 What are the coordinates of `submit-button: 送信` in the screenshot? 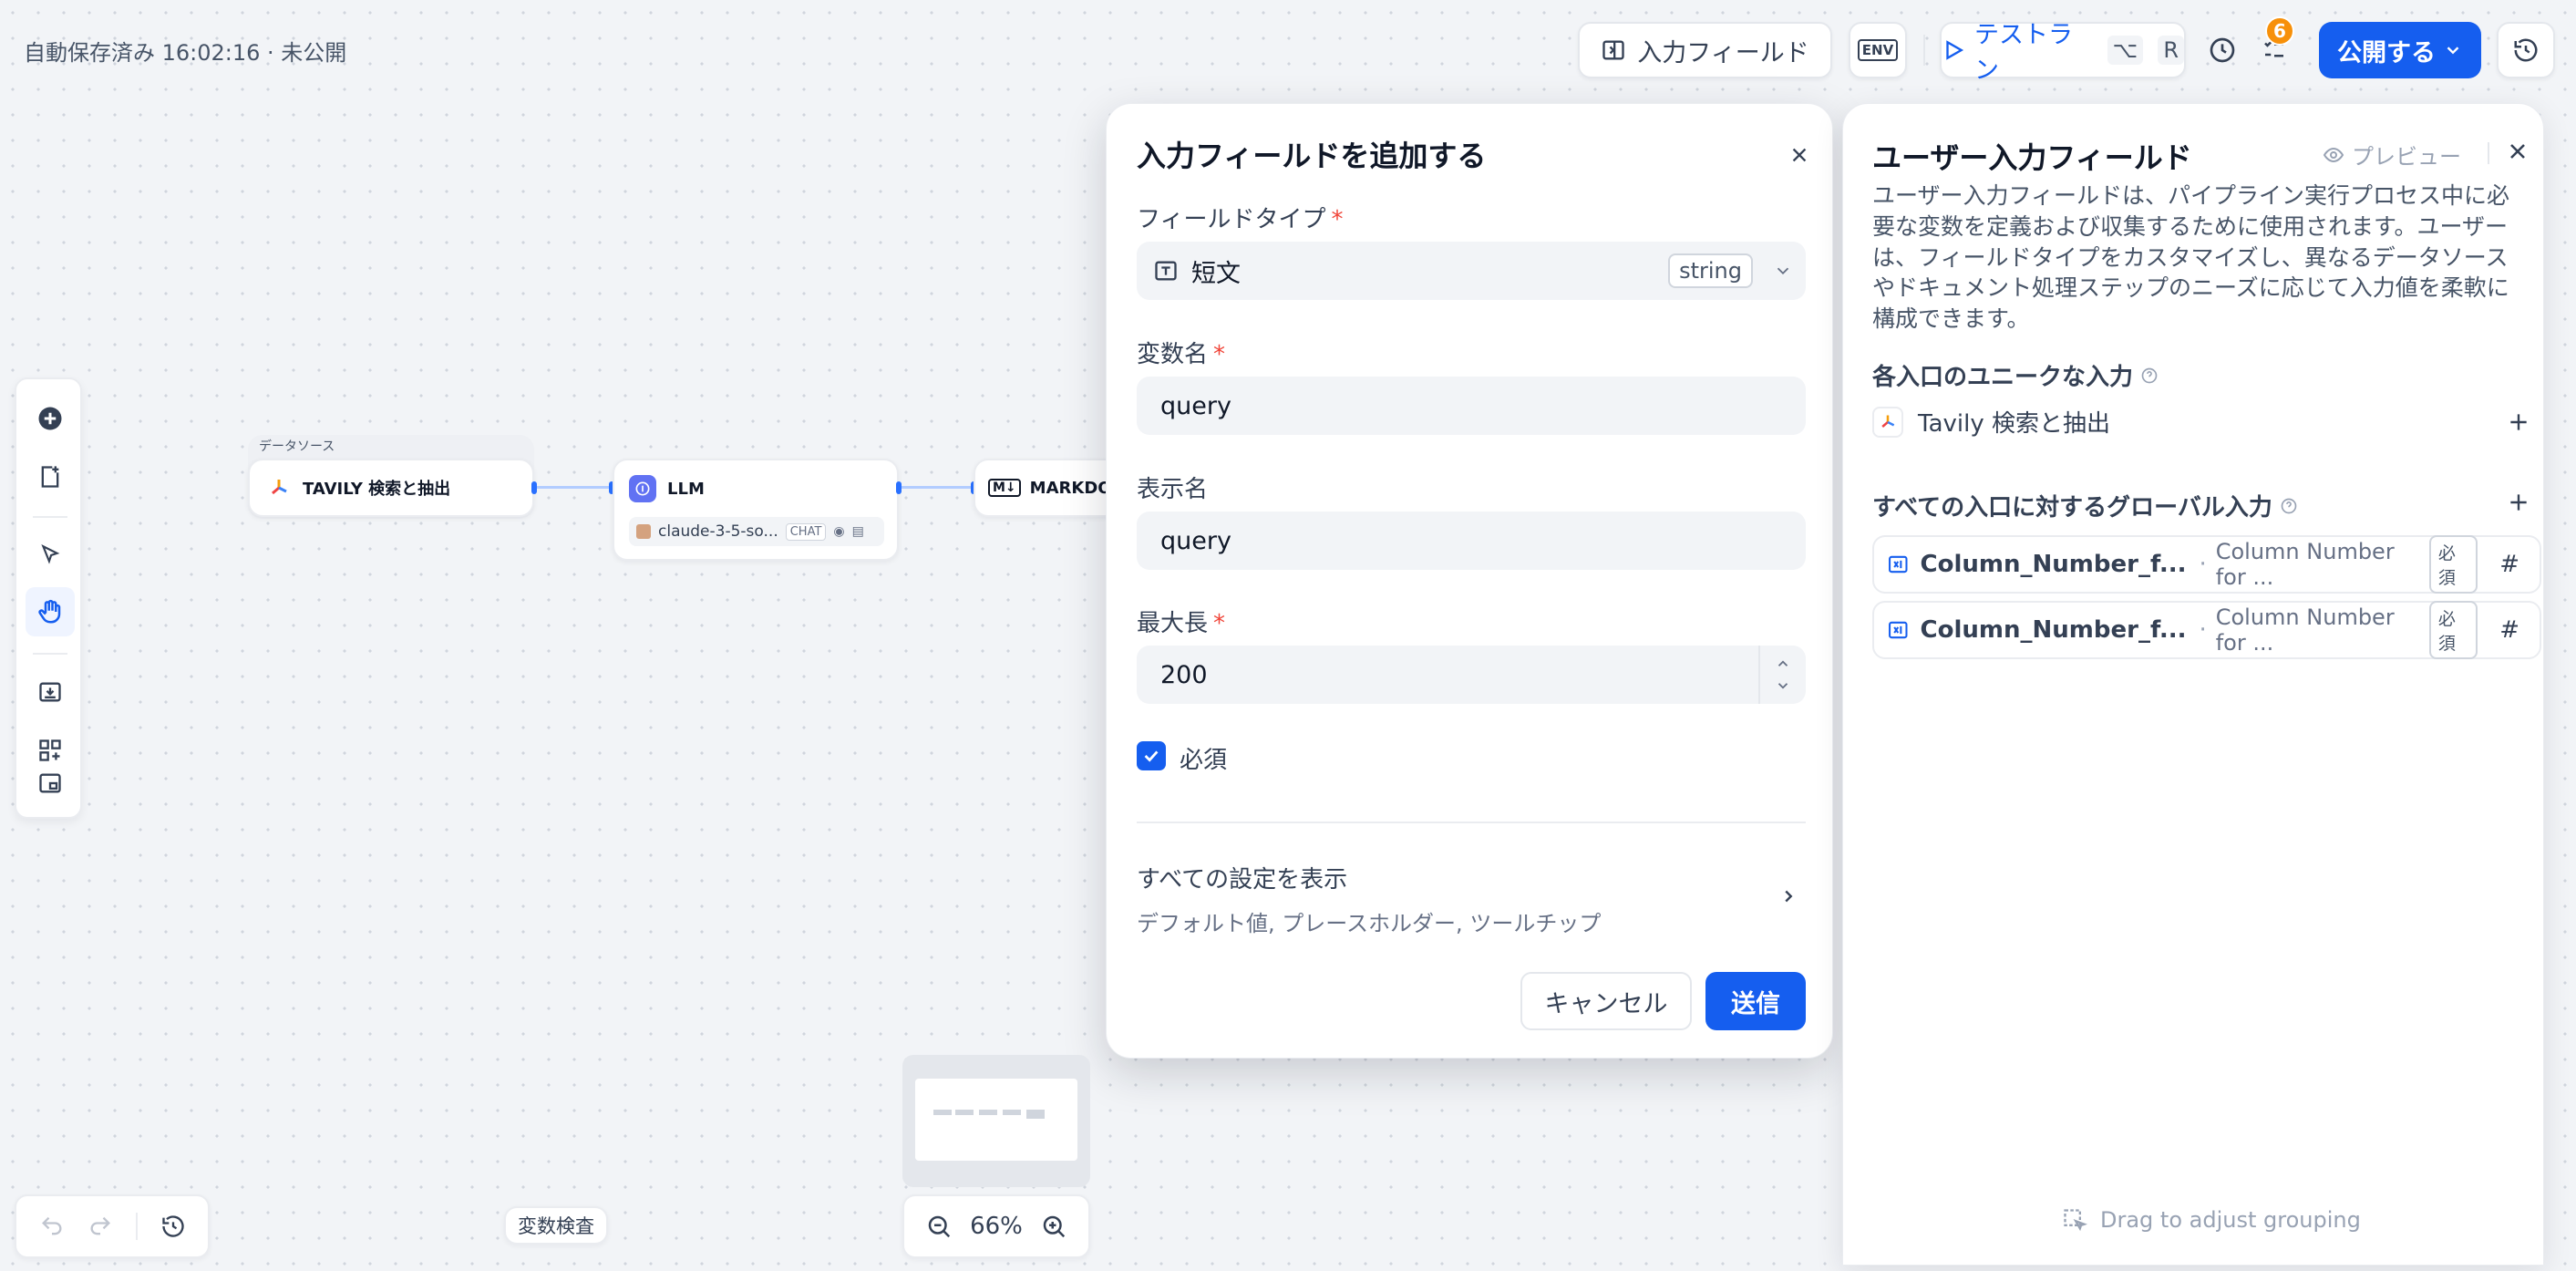 It's located at (1755, 1001).